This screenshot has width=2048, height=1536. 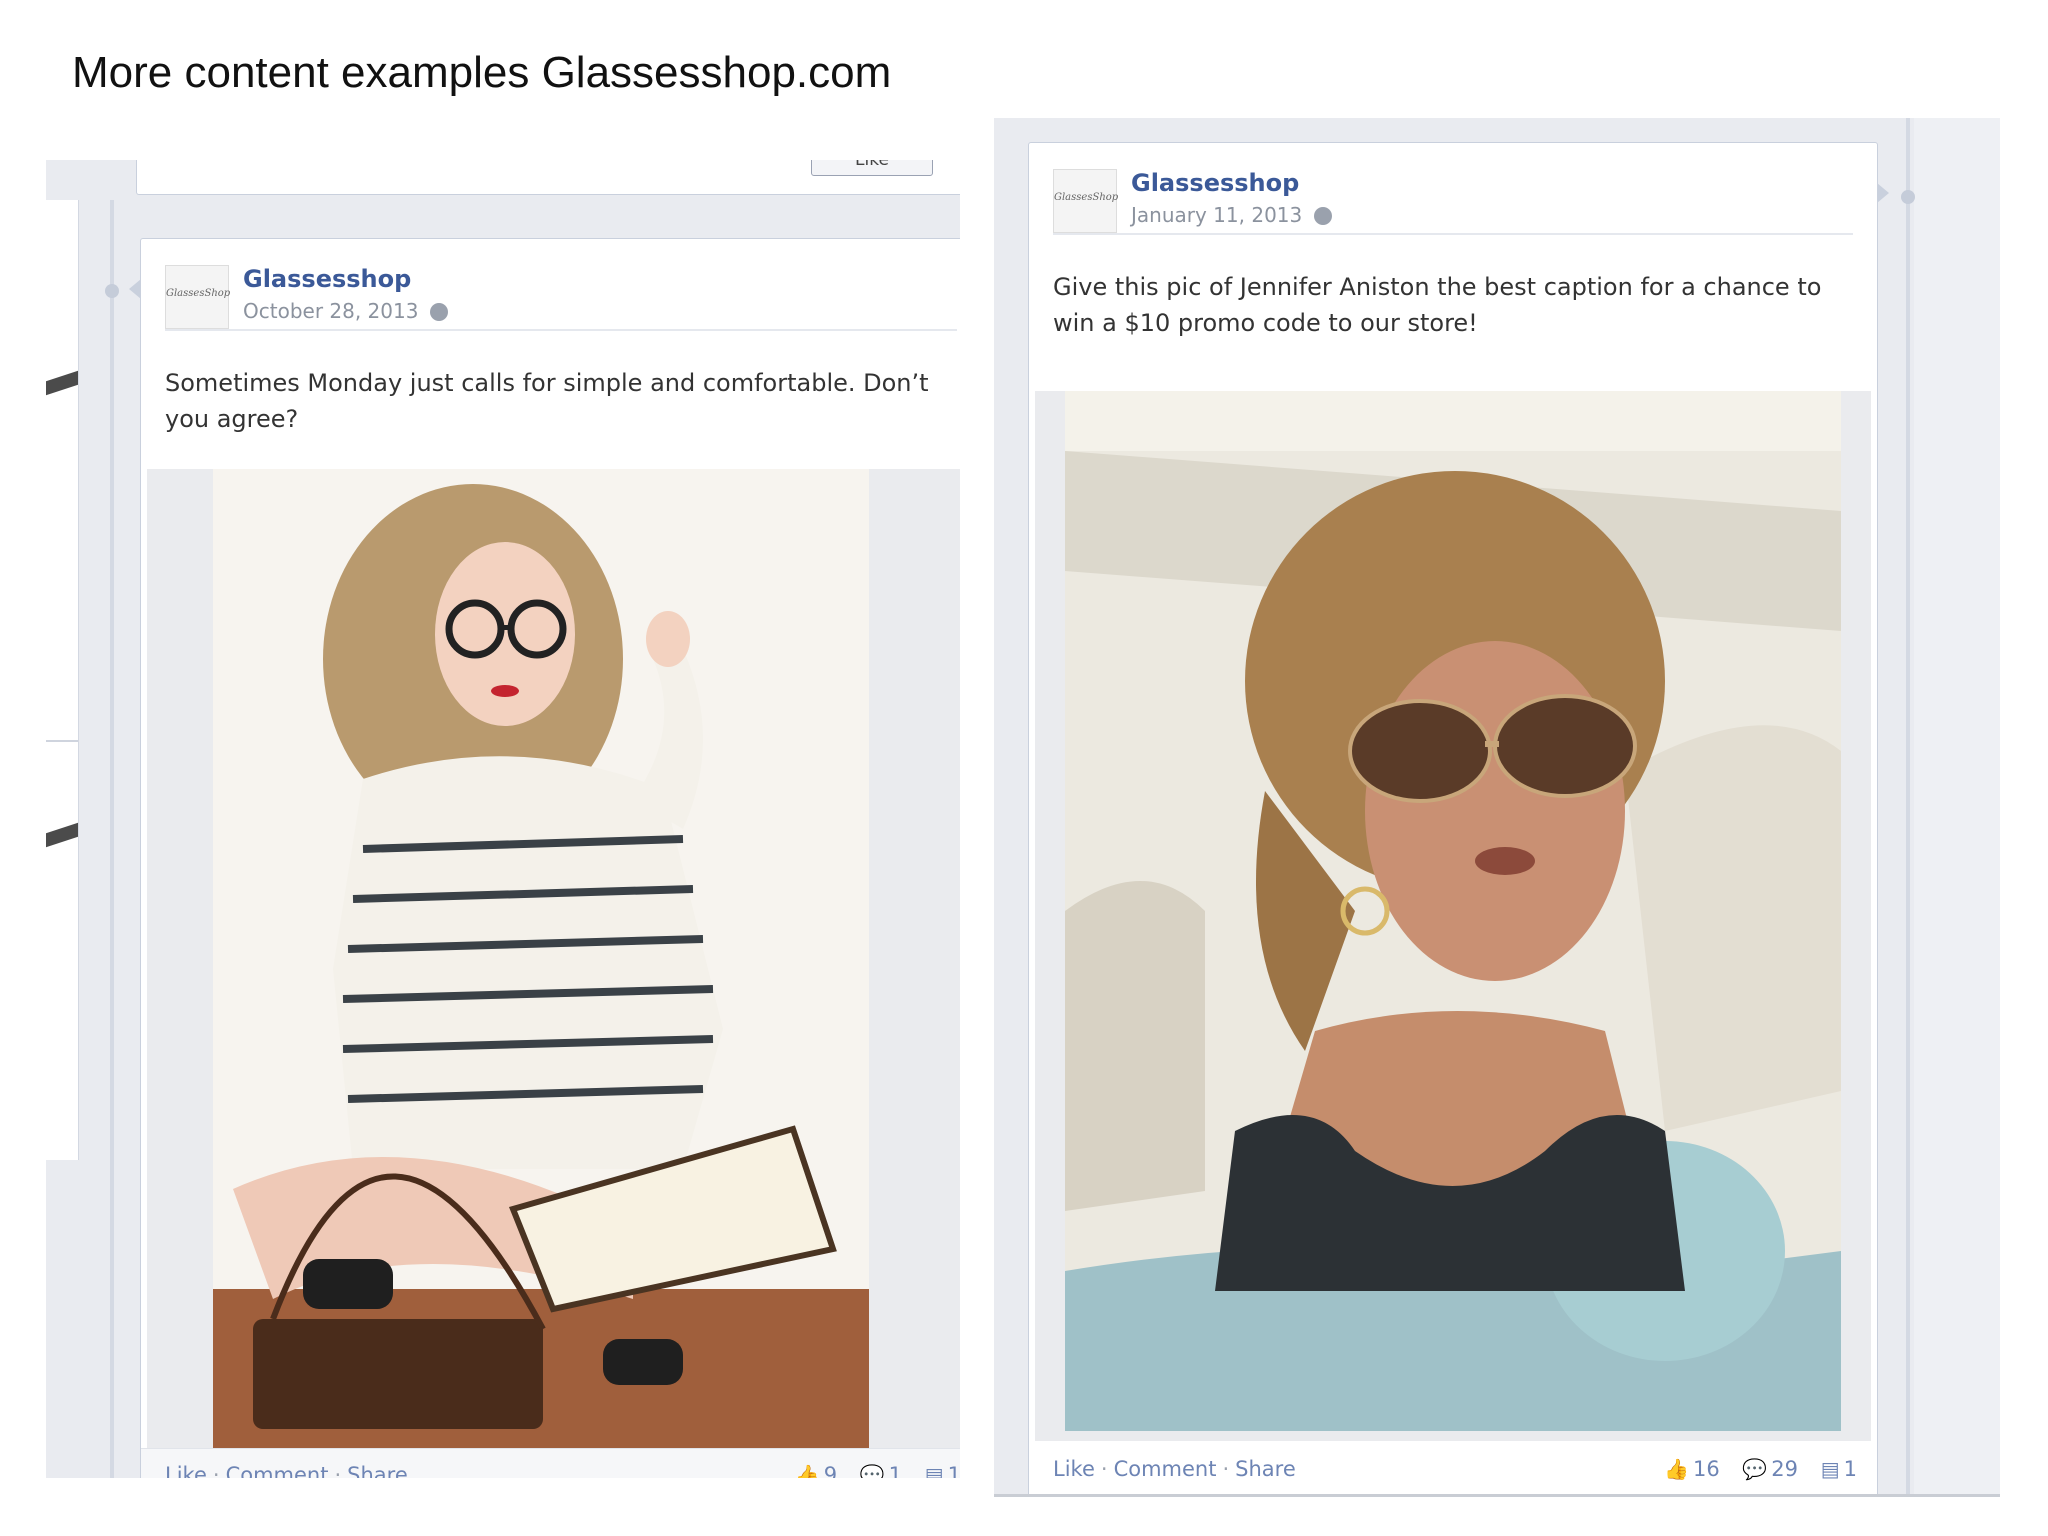 I want to click on adjacent-post-sliver, so click(x=62, y=680).